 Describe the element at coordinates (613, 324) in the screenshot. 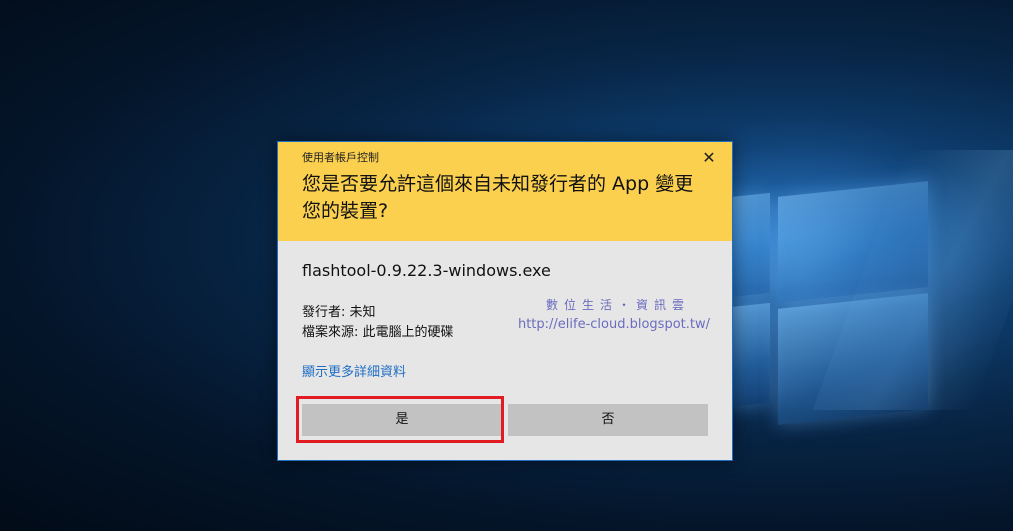

I see `watermark-url: http://elife-cloud.blogspot.tw/` at that location.